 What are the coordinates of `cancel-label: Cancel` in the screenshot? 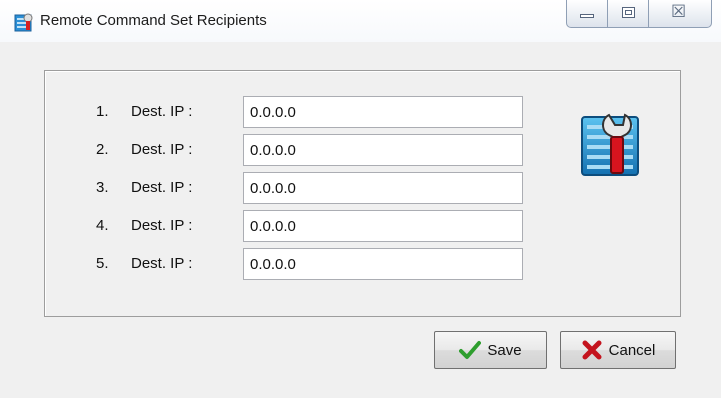 It's located at (632, 350).